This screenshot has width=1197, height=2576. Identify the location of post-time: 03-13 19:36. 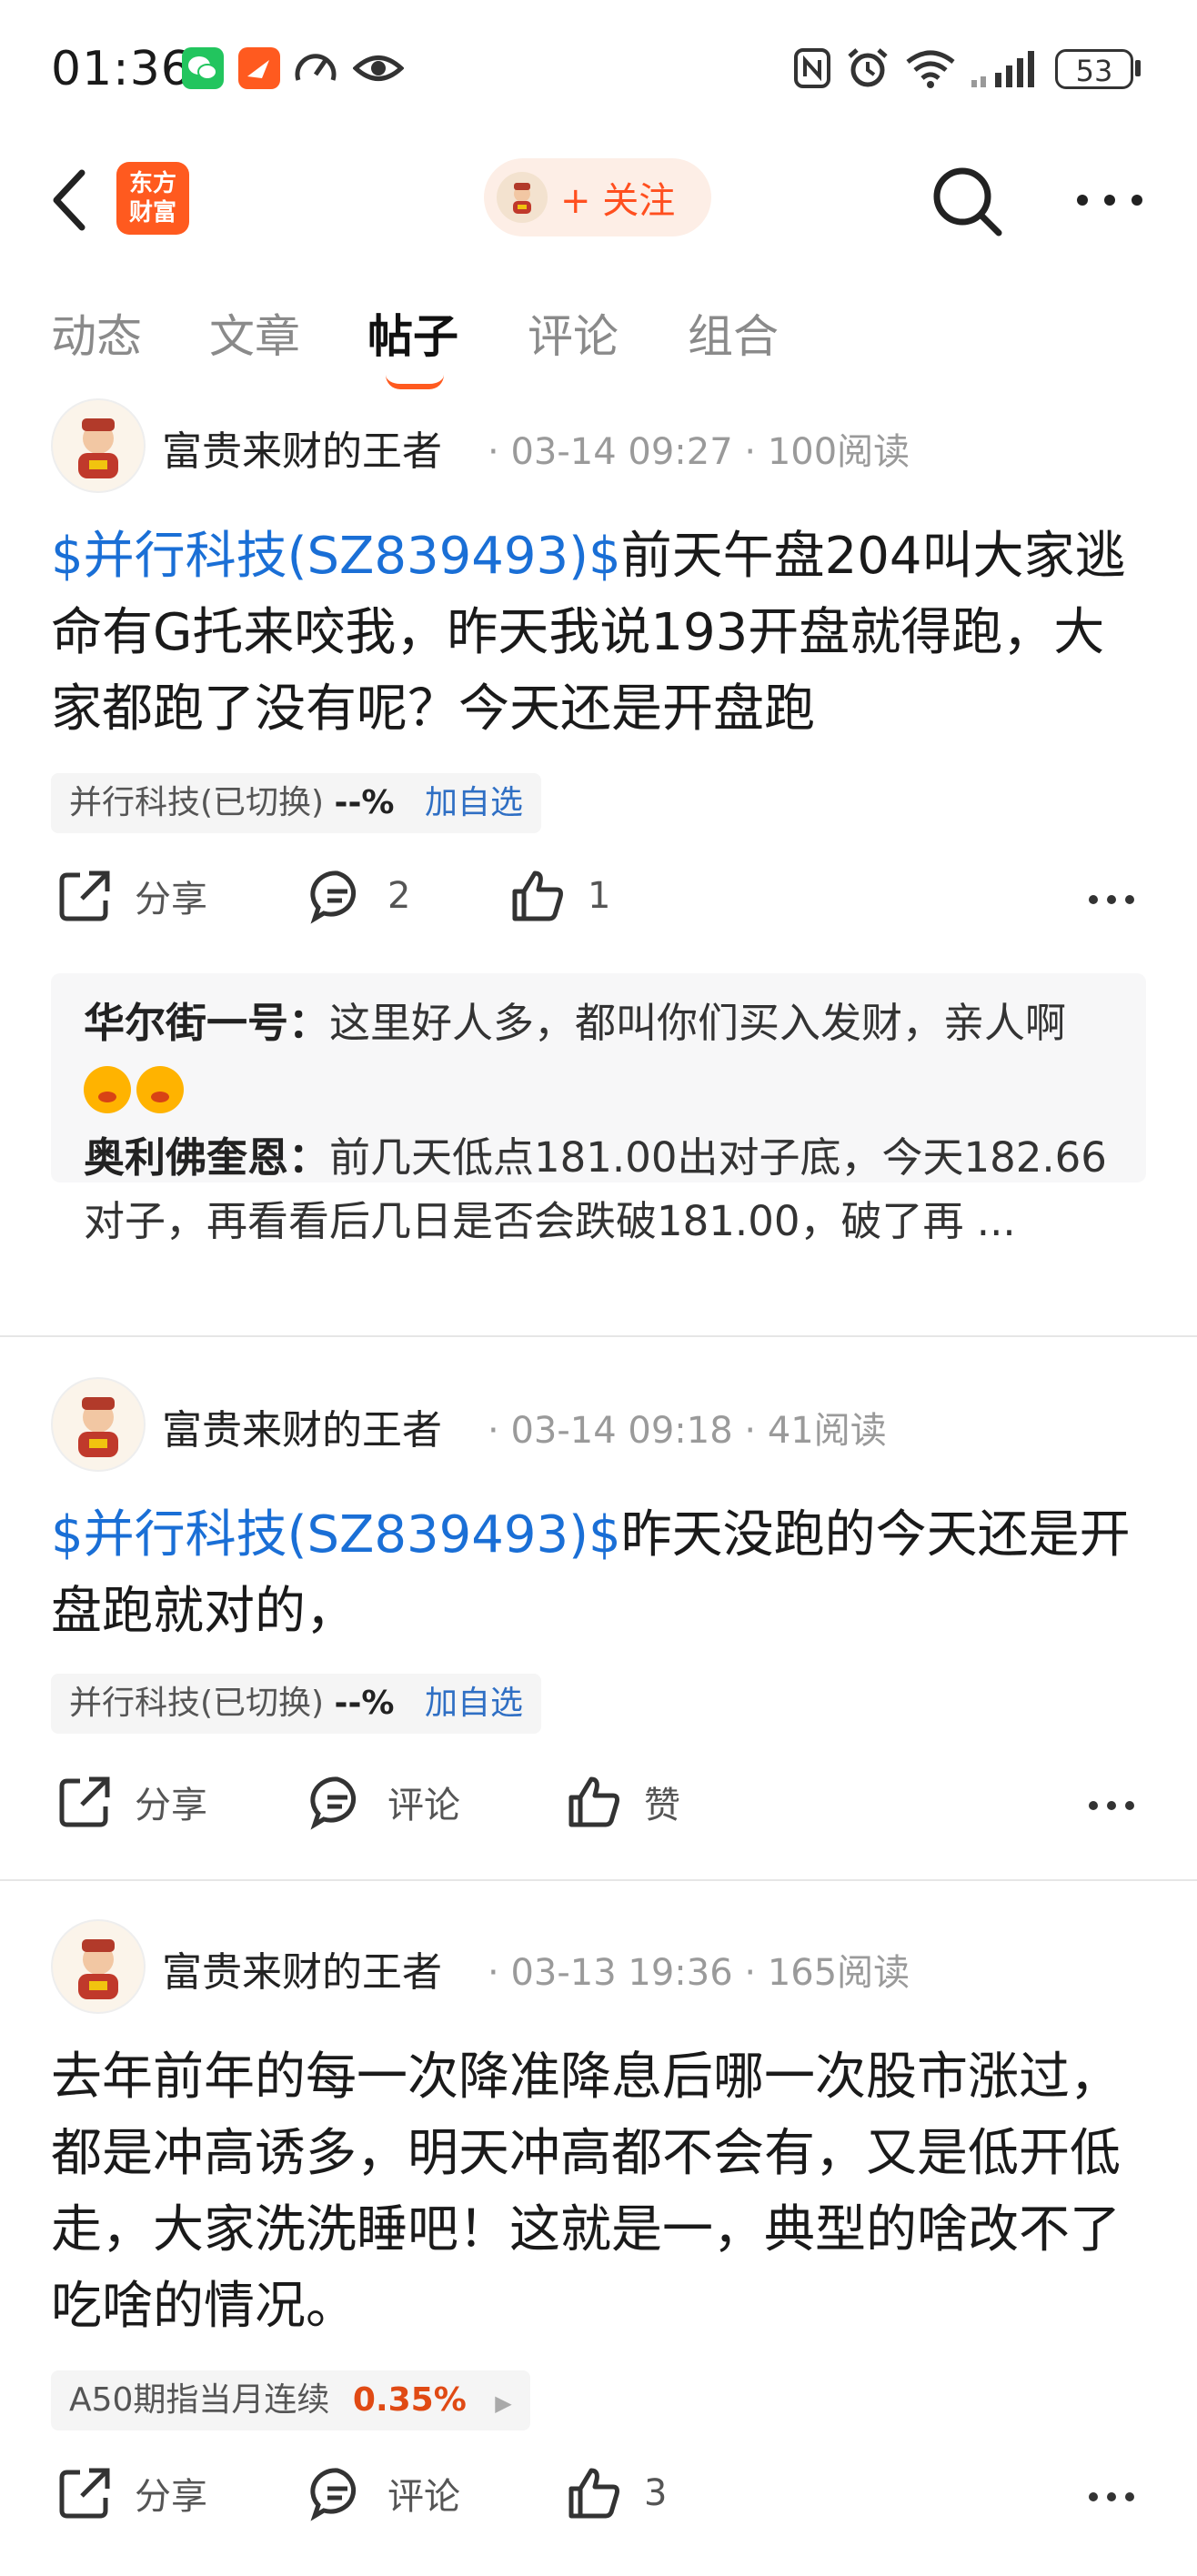
(621, 1973).